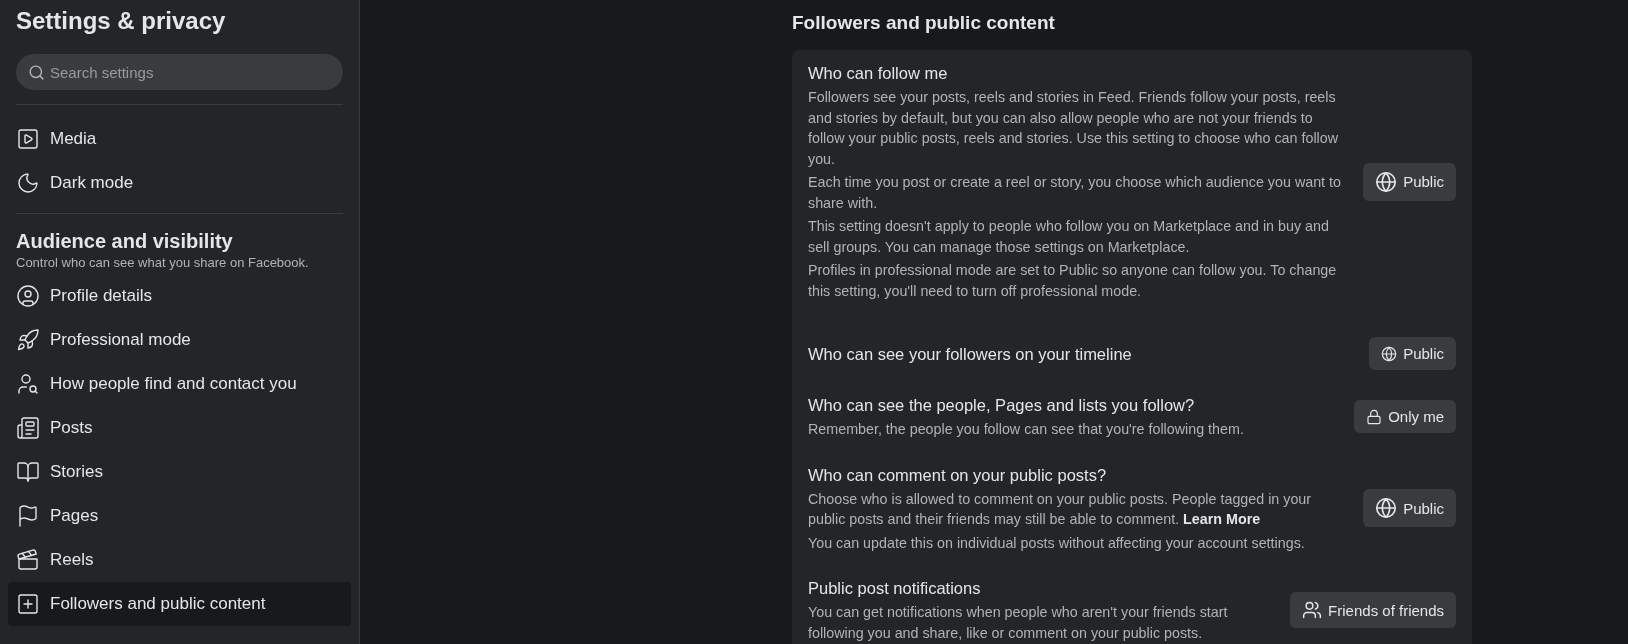 The width and height of the screenshot is (1628, 644). Describe the element at coordinates (36, 72) in the screenshot. I see `search-icon` at that location.